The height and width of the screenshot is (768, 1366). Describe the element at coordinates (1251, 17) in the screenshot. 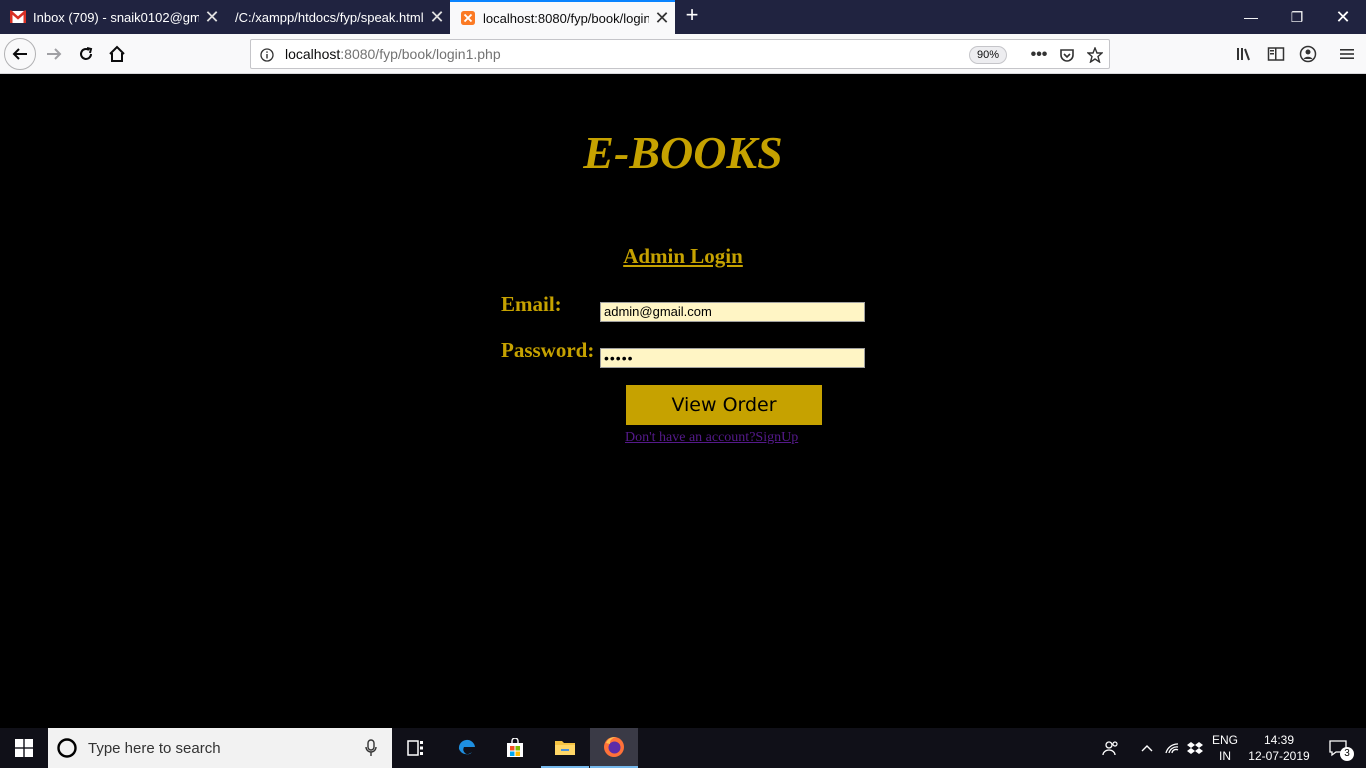

I see `minimize-icon: —` at that location.